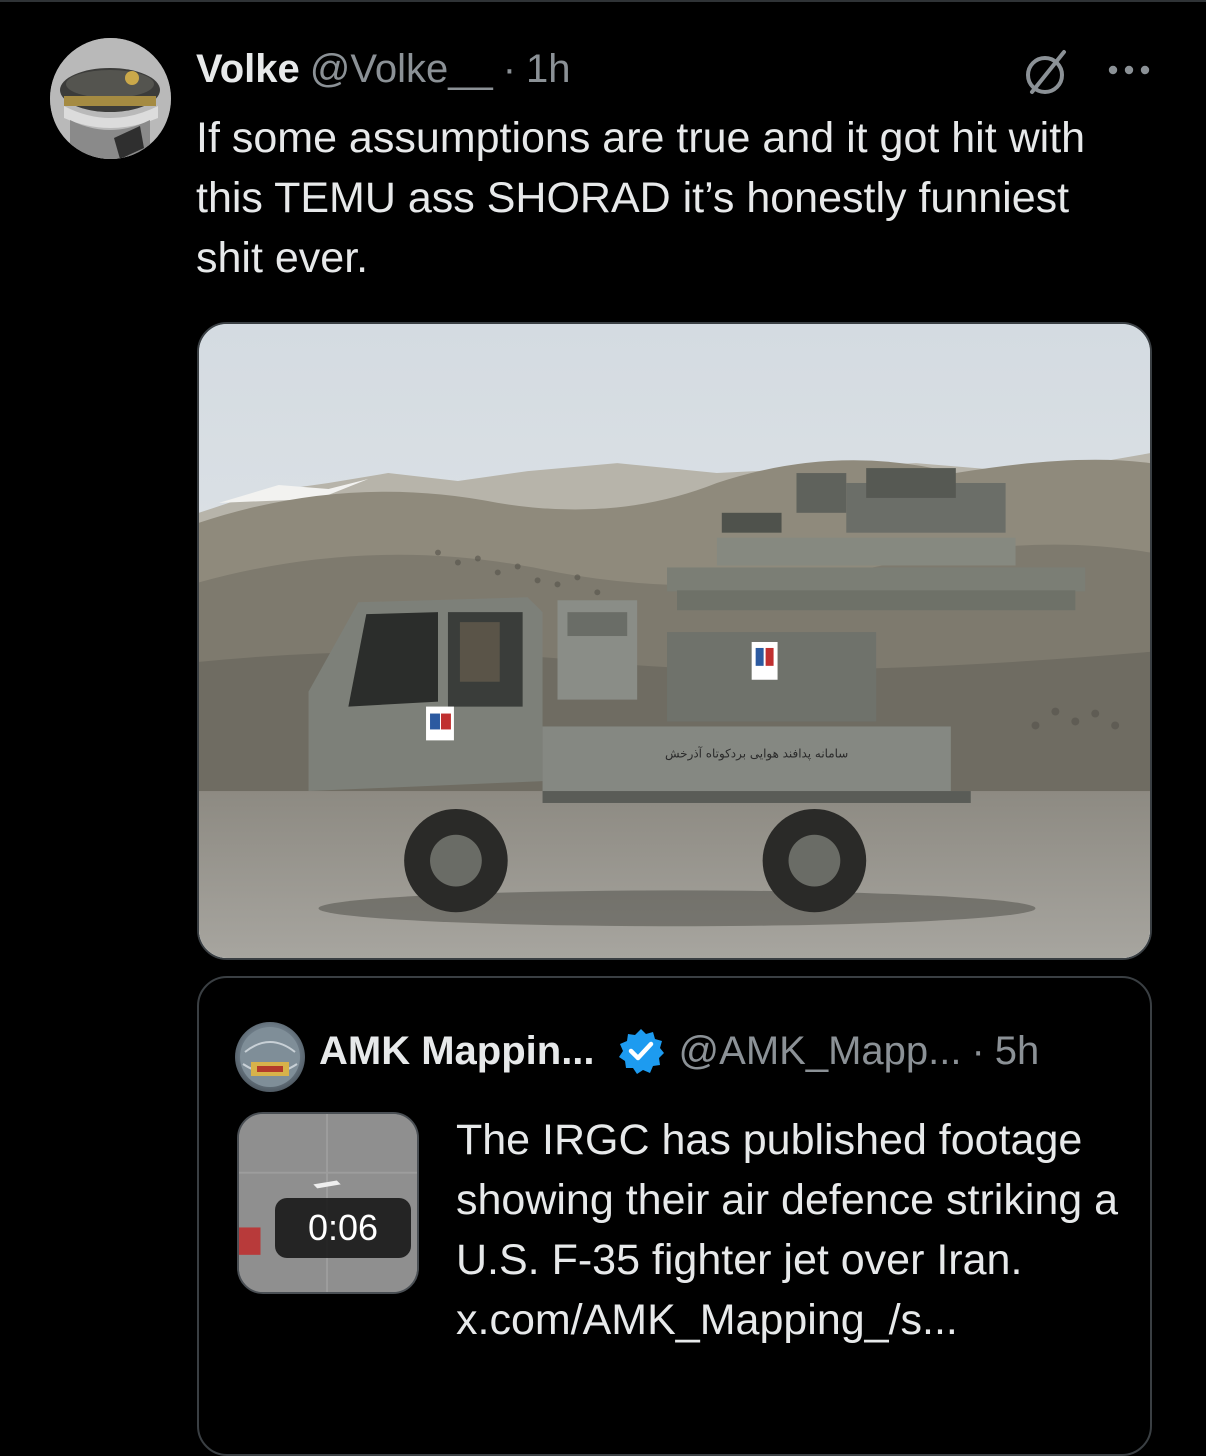 The width and height of the screenshot is (1206, 1456). What do you see at coordinates (1017, 1051) in the screenshot?
I see `quoted-post-time: 5h` at bounding box center [1017, 1051].